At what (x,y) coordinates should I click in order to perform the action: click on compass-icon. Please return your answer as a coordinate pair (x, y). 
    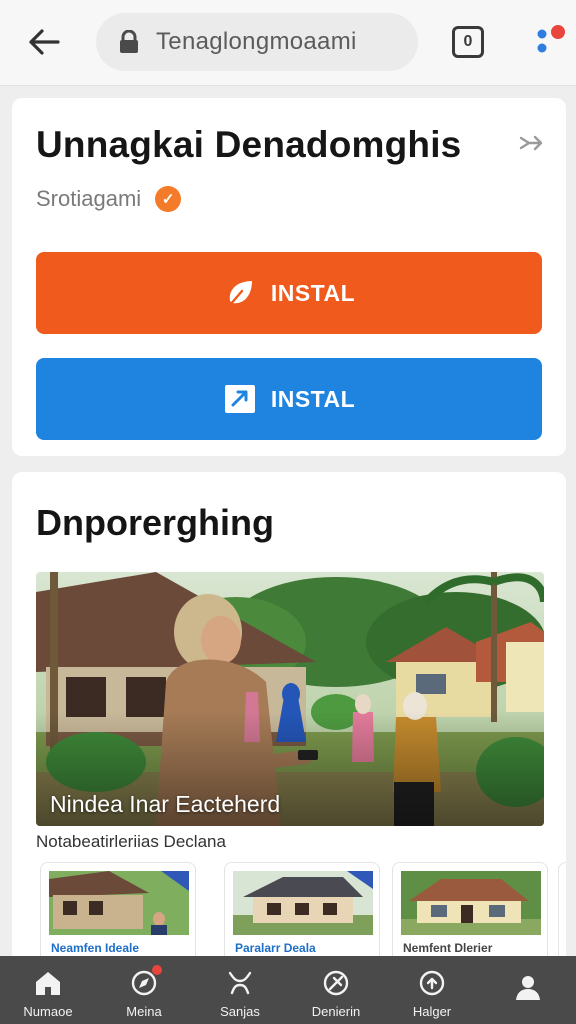
    Looking at the image, I should click on (145, 981).